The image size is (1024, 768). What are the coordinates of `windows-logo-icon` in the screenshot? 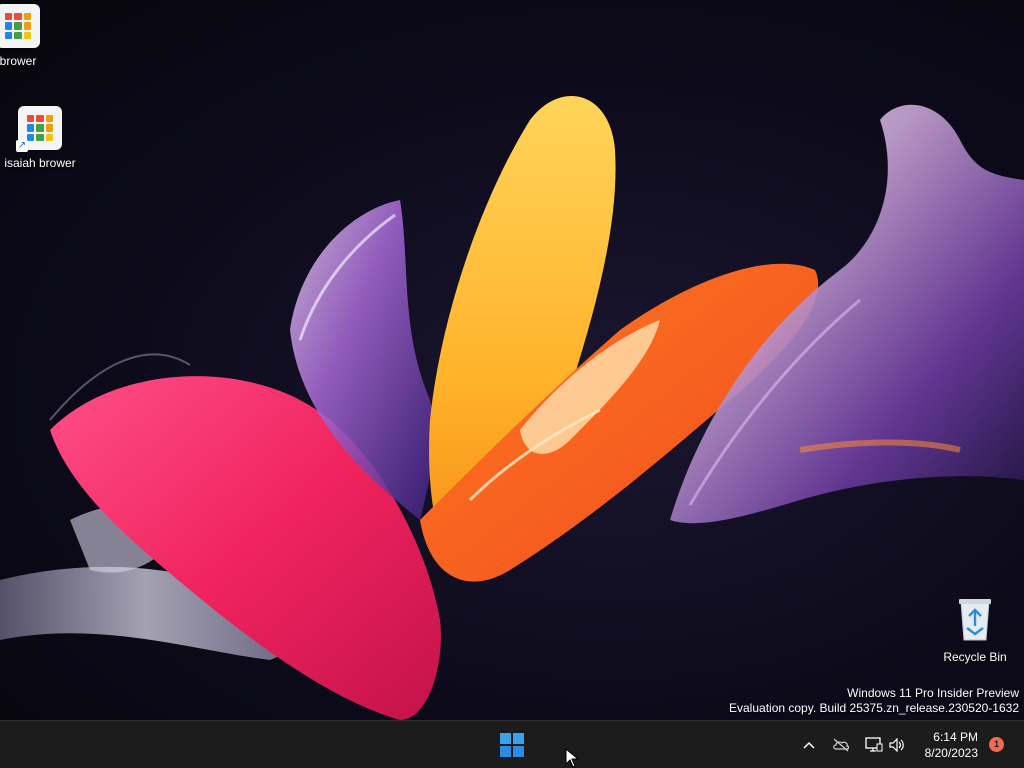 It's located at (512, 745).